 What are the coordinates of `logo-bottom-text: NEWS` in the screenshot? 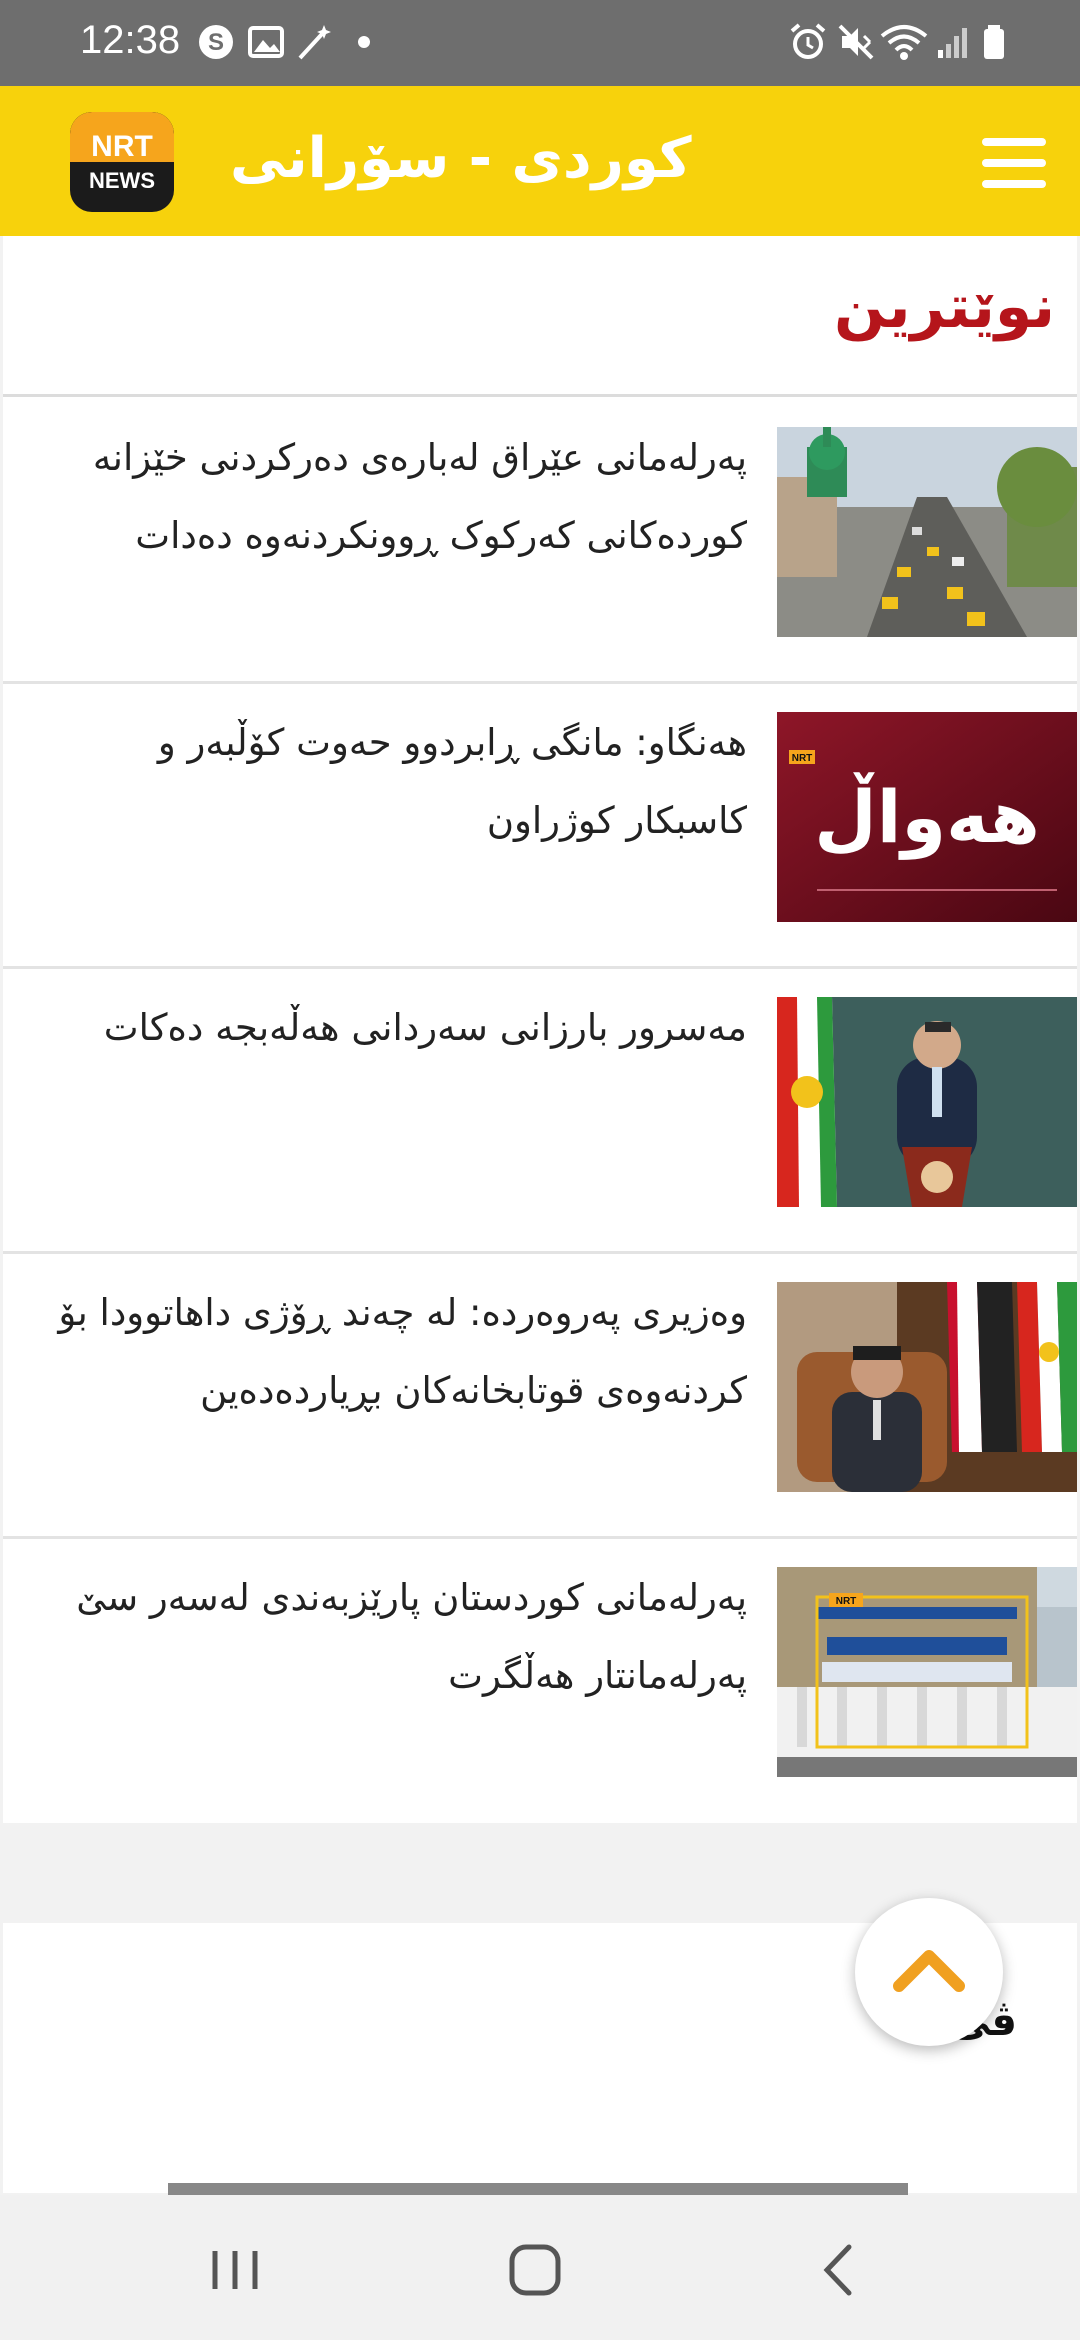 It's located at (122, 180).